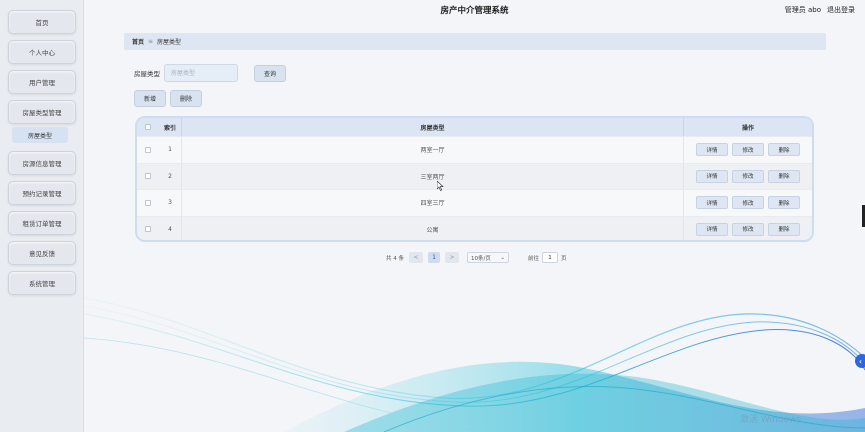  What do you see at coordinates (395, 258) in the screenshot?
I see `pagination-total: 共 4 条` at bounding box center [395, 258].